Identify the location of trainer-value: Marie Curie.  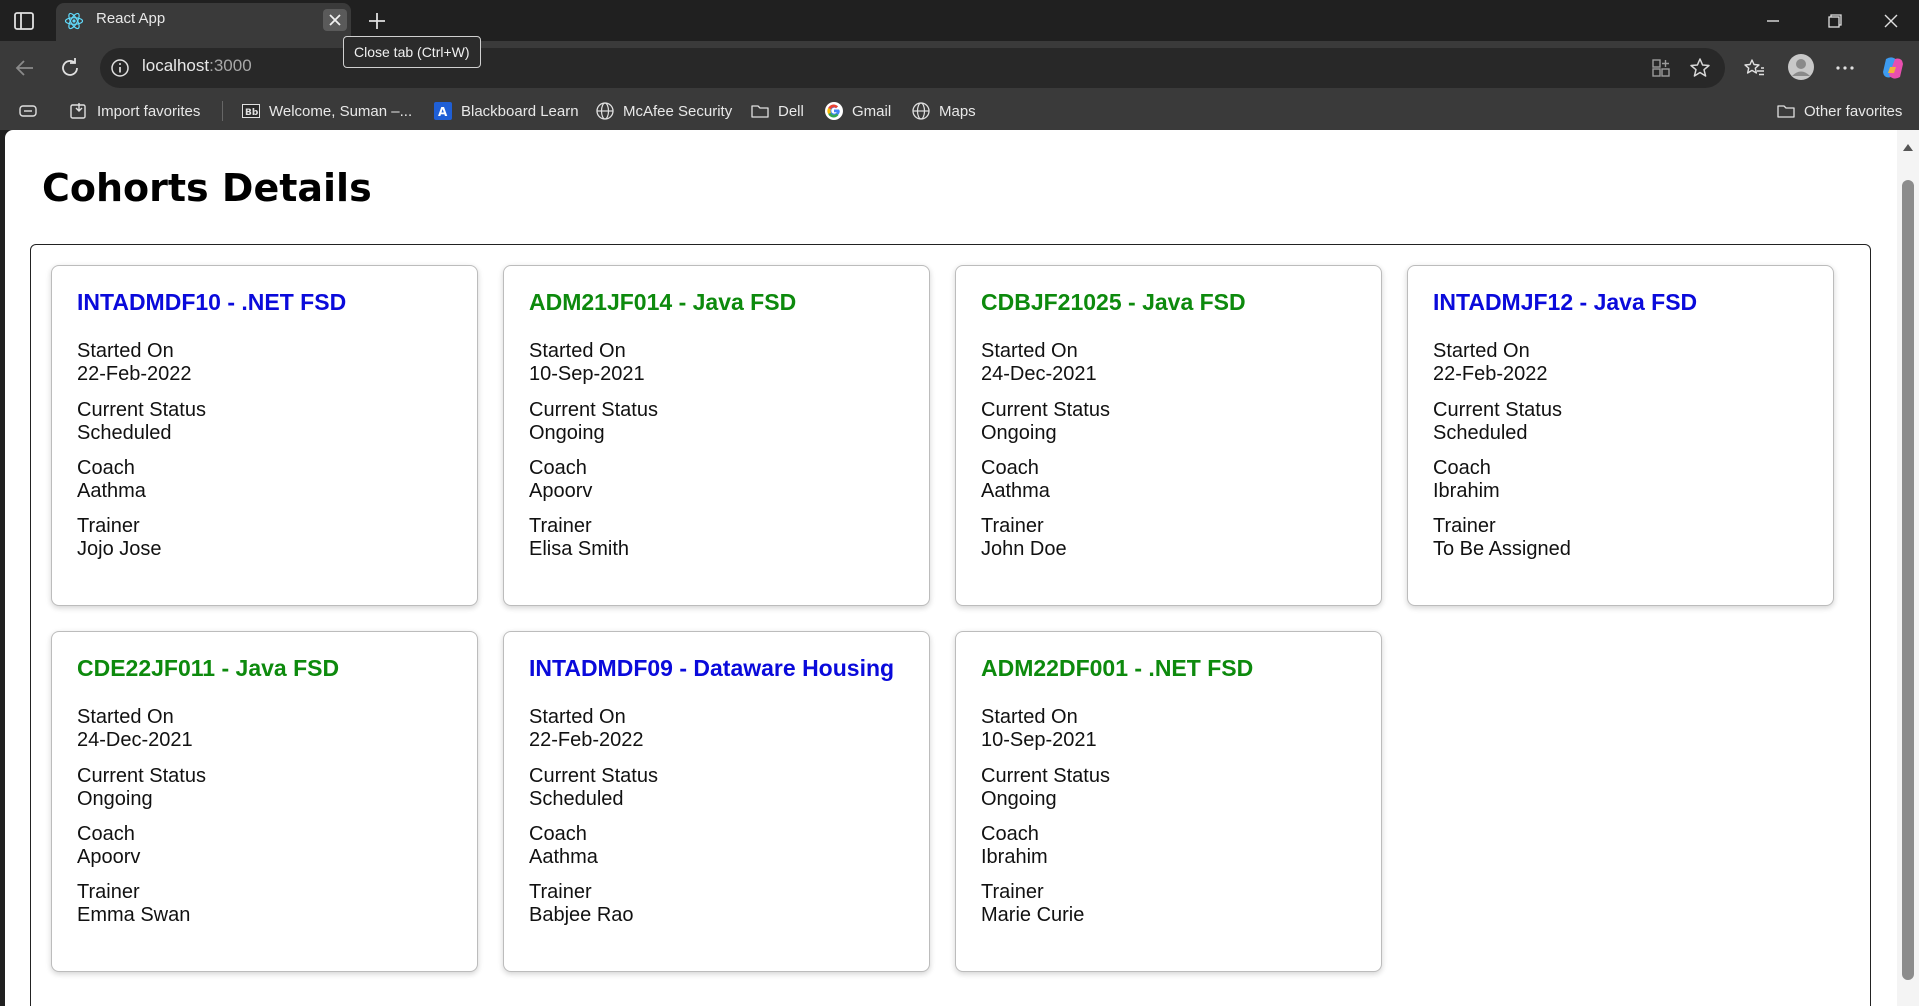
(1033, 915).